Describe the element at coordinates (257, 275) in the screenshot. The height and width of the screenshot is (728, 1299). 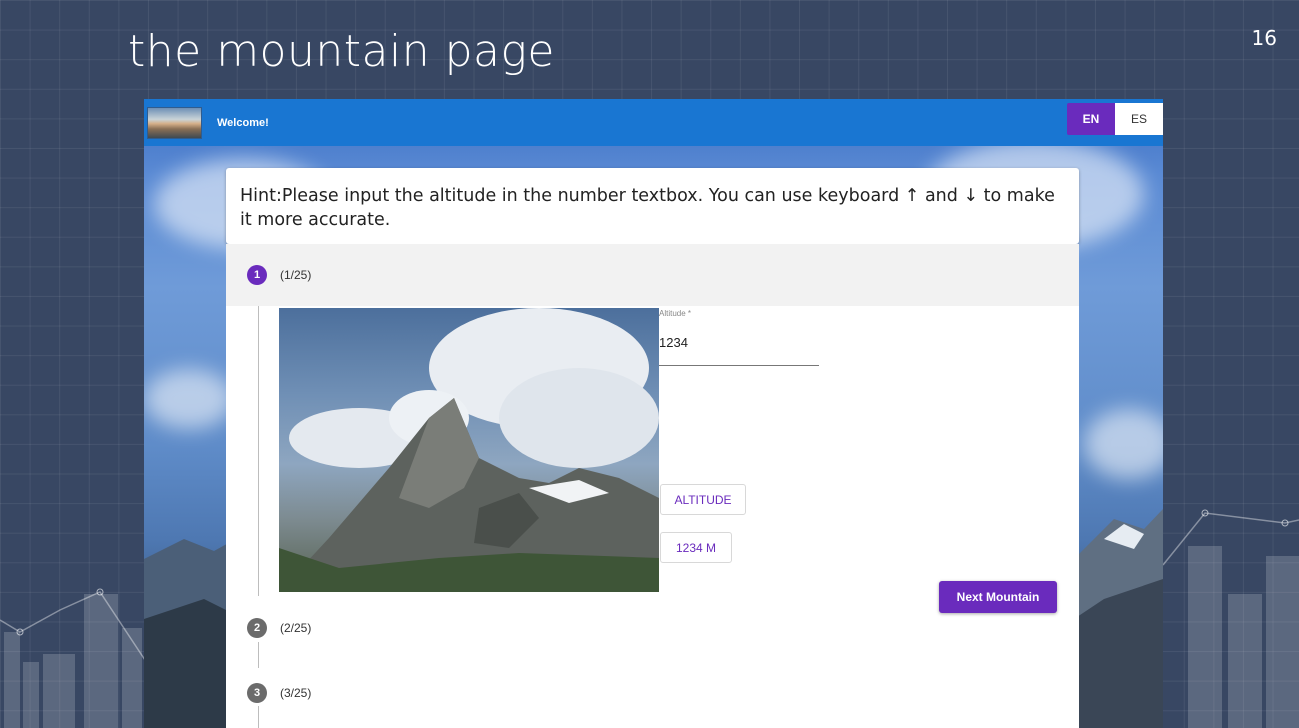
I see `step-number-badge: 1` at that location.